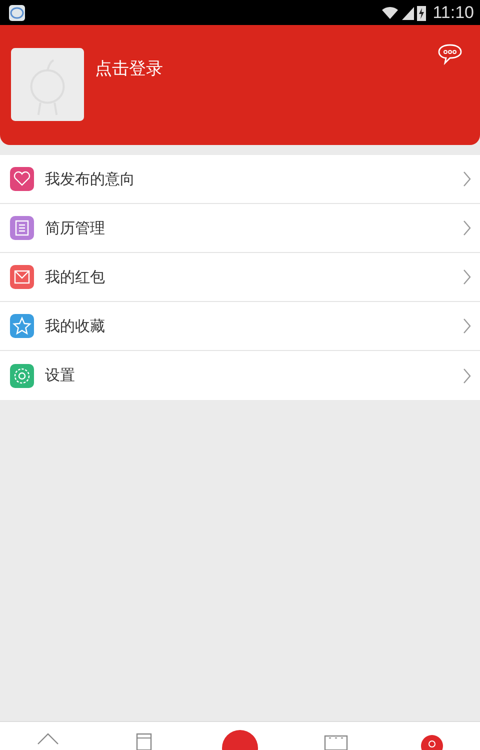 This screenshot has height=750, width=480. Describe the element at coordinates (240, 228) in the screenshot. I see `menu-item: 简历管理` at that location.